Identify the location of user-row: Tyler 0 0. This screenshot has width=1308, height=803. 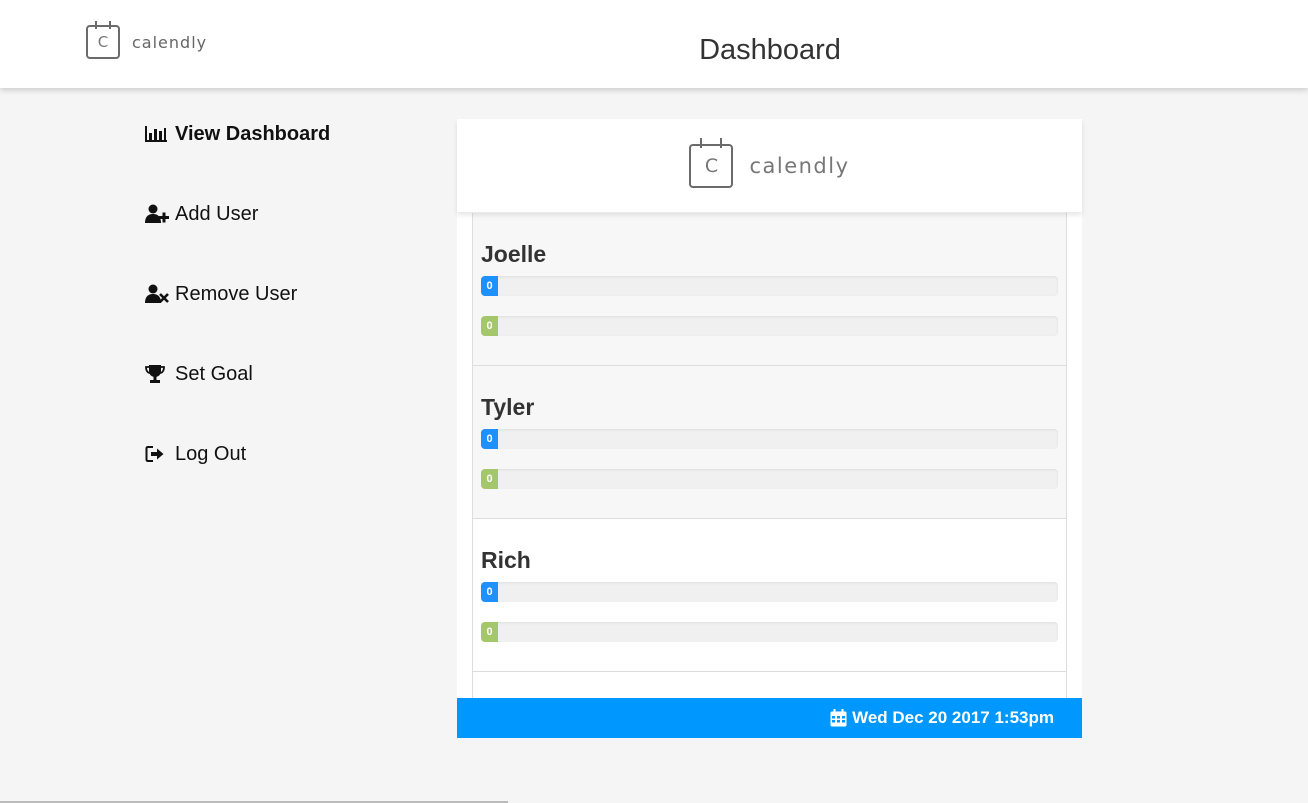
(769, 442).